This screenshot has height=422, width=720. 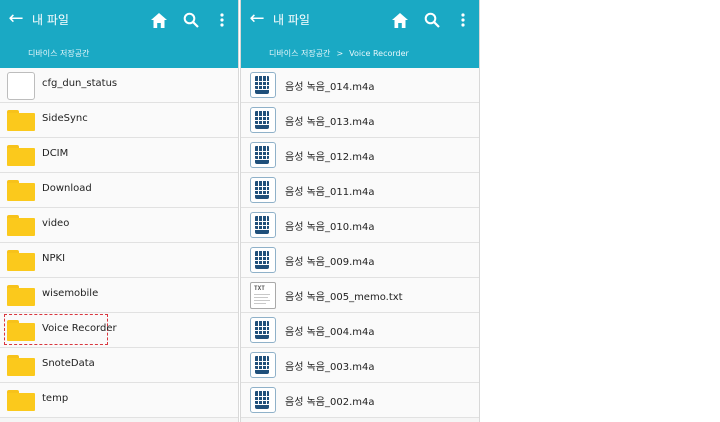 What do you see at coordinates (79, 328) in the screenshot?
I see `item-label: Voice Recorder` at bounding box center [79, 328].